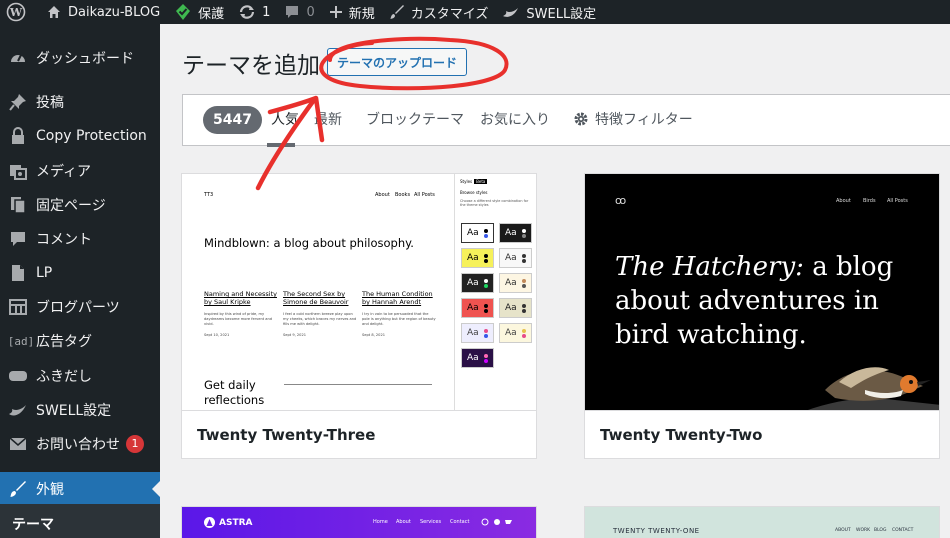 This screenshot has height=538, width=950. Describe the element at coordinates (266, 12) in the screenshot. I see `updates-count: 1` at that location.